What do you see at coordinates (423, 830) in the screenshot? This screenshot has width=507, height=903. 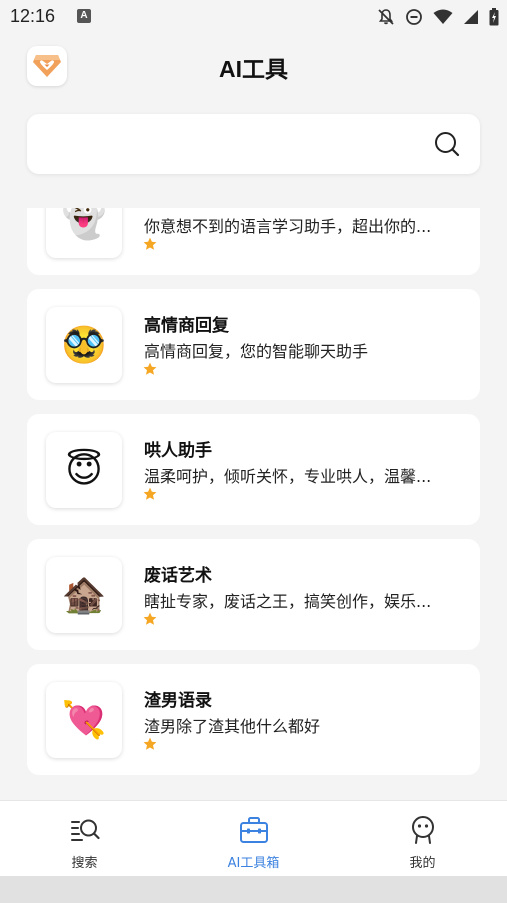 I see `profile-icon` at bounding box center [423, 830].